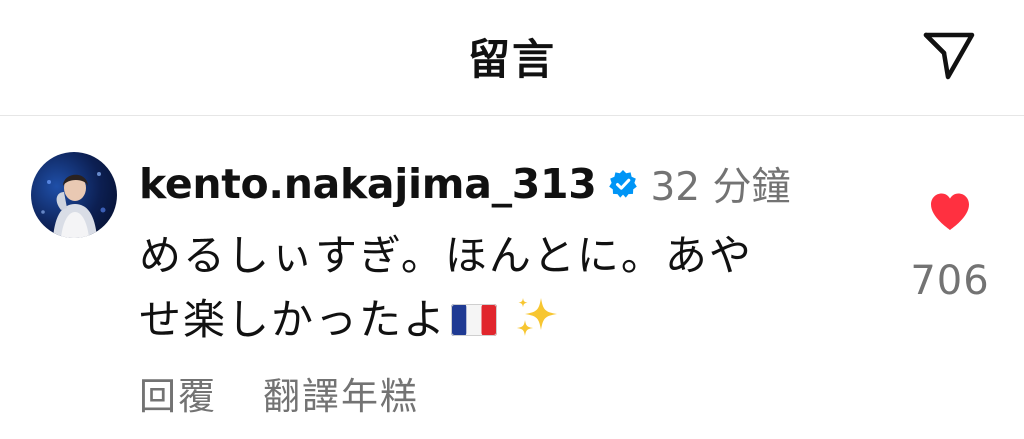  I want to click on flag-france-icon, so click(474, 320).